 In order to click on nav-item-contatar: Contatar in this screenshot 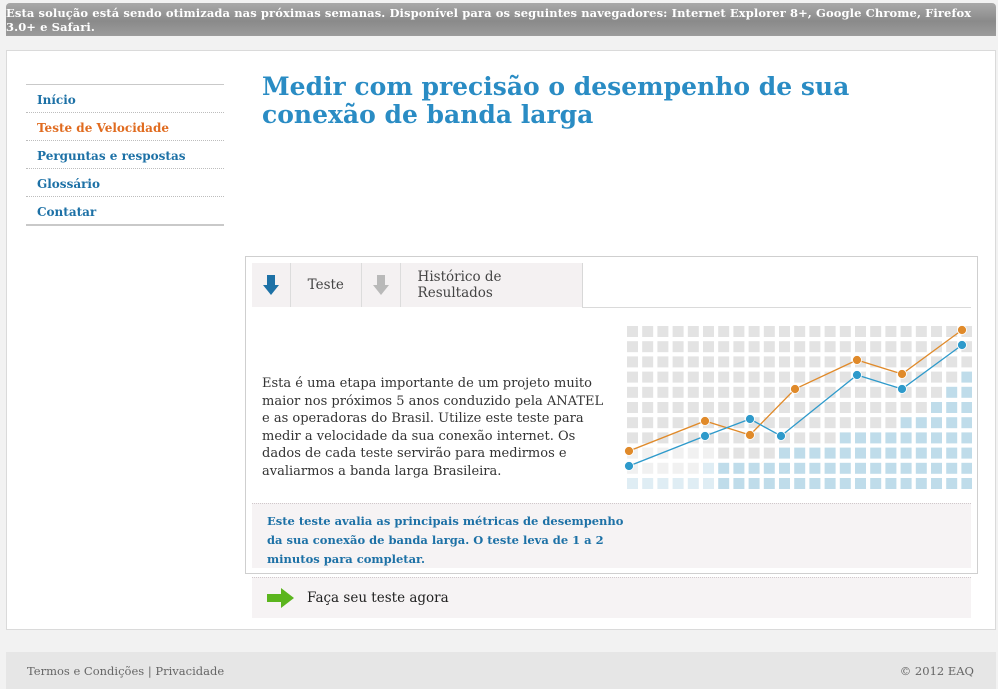, I will do `click(125, 210)`.